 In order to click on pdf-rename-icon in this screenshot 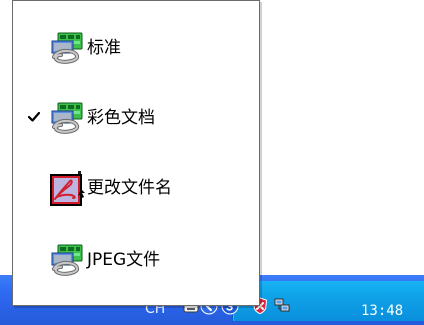, I will do `click(67, 189)`.